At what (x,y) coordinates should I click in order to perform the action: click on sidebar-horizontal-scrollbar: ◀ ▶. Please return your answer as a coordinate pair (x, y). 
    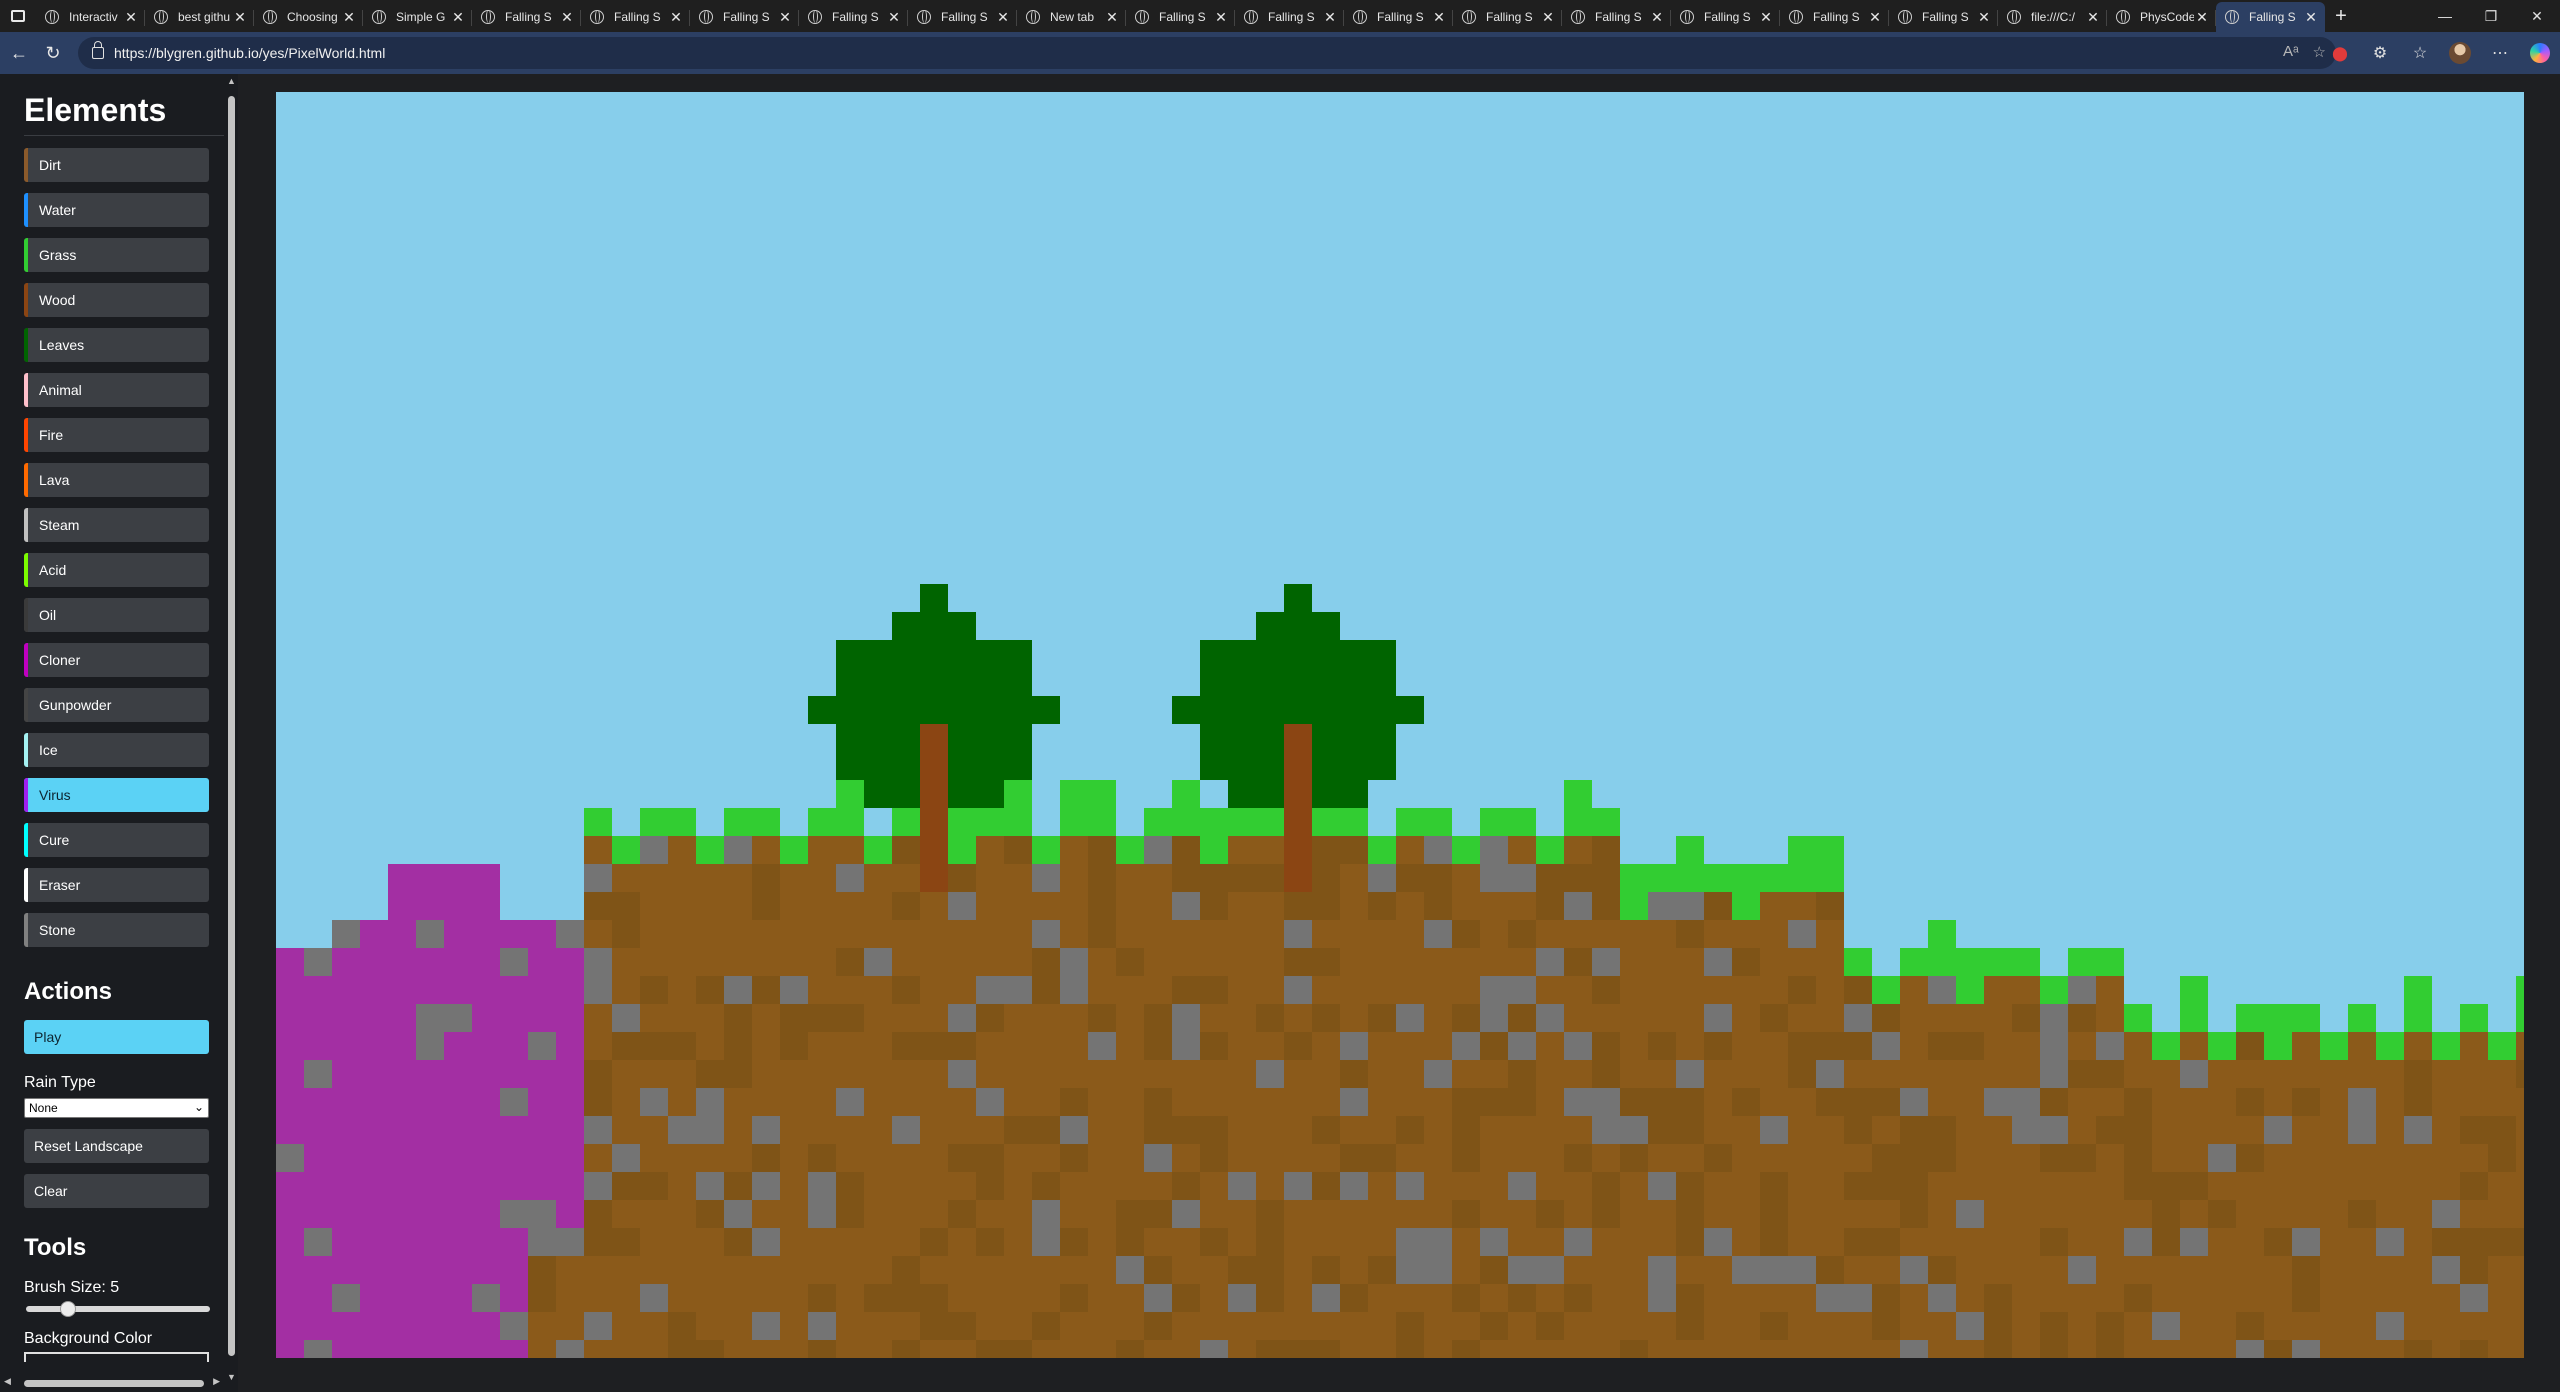
    Looking at the image, I should click on (112, 1383).